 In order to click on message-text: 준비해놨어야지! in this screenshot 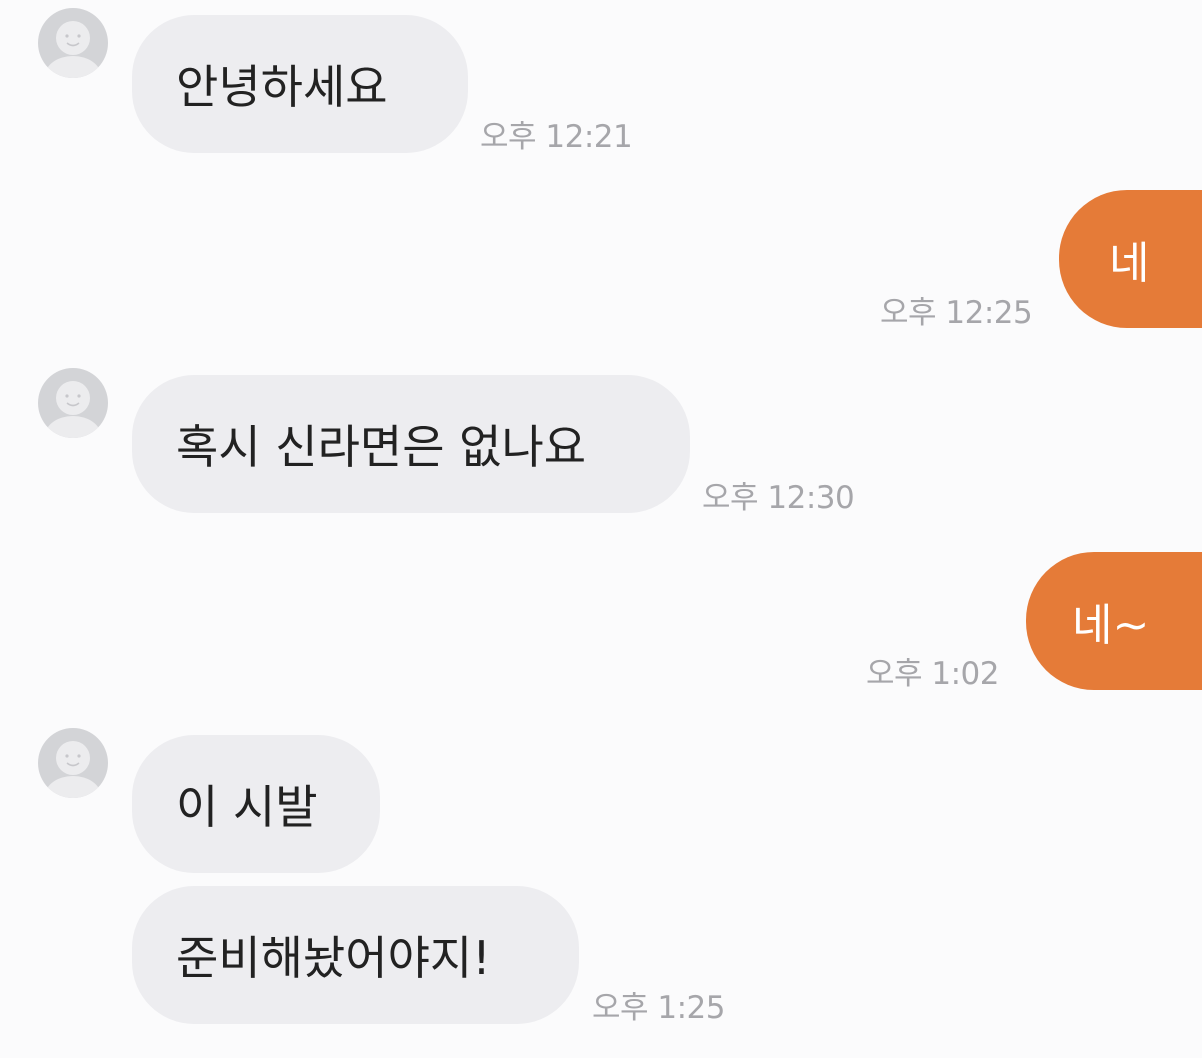, I will do `click(333, 958)`.